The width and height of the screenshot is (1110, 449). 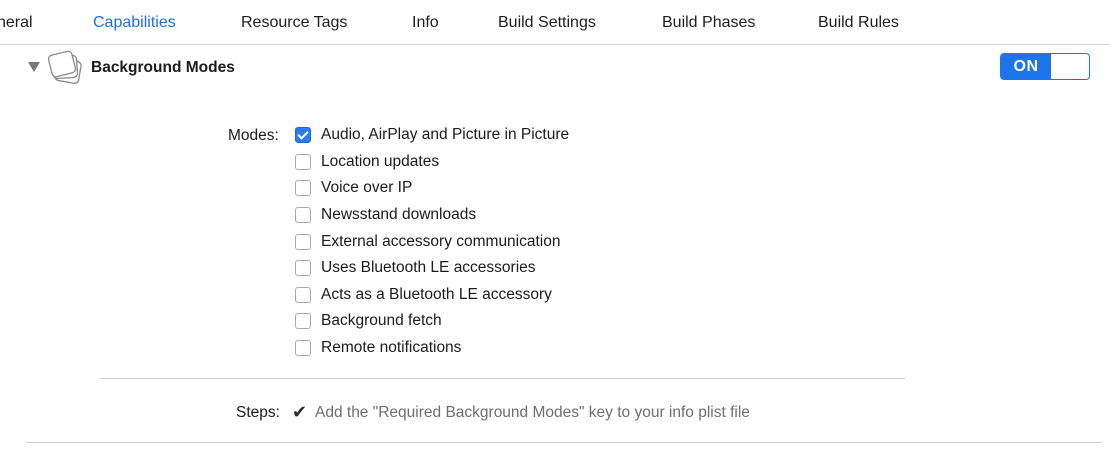 What do you see at coordinates (436, 294) in the screenshot?
I see `mode-label: Acts as a Bluetooth LE accessory` at bounding box center [436, 294].